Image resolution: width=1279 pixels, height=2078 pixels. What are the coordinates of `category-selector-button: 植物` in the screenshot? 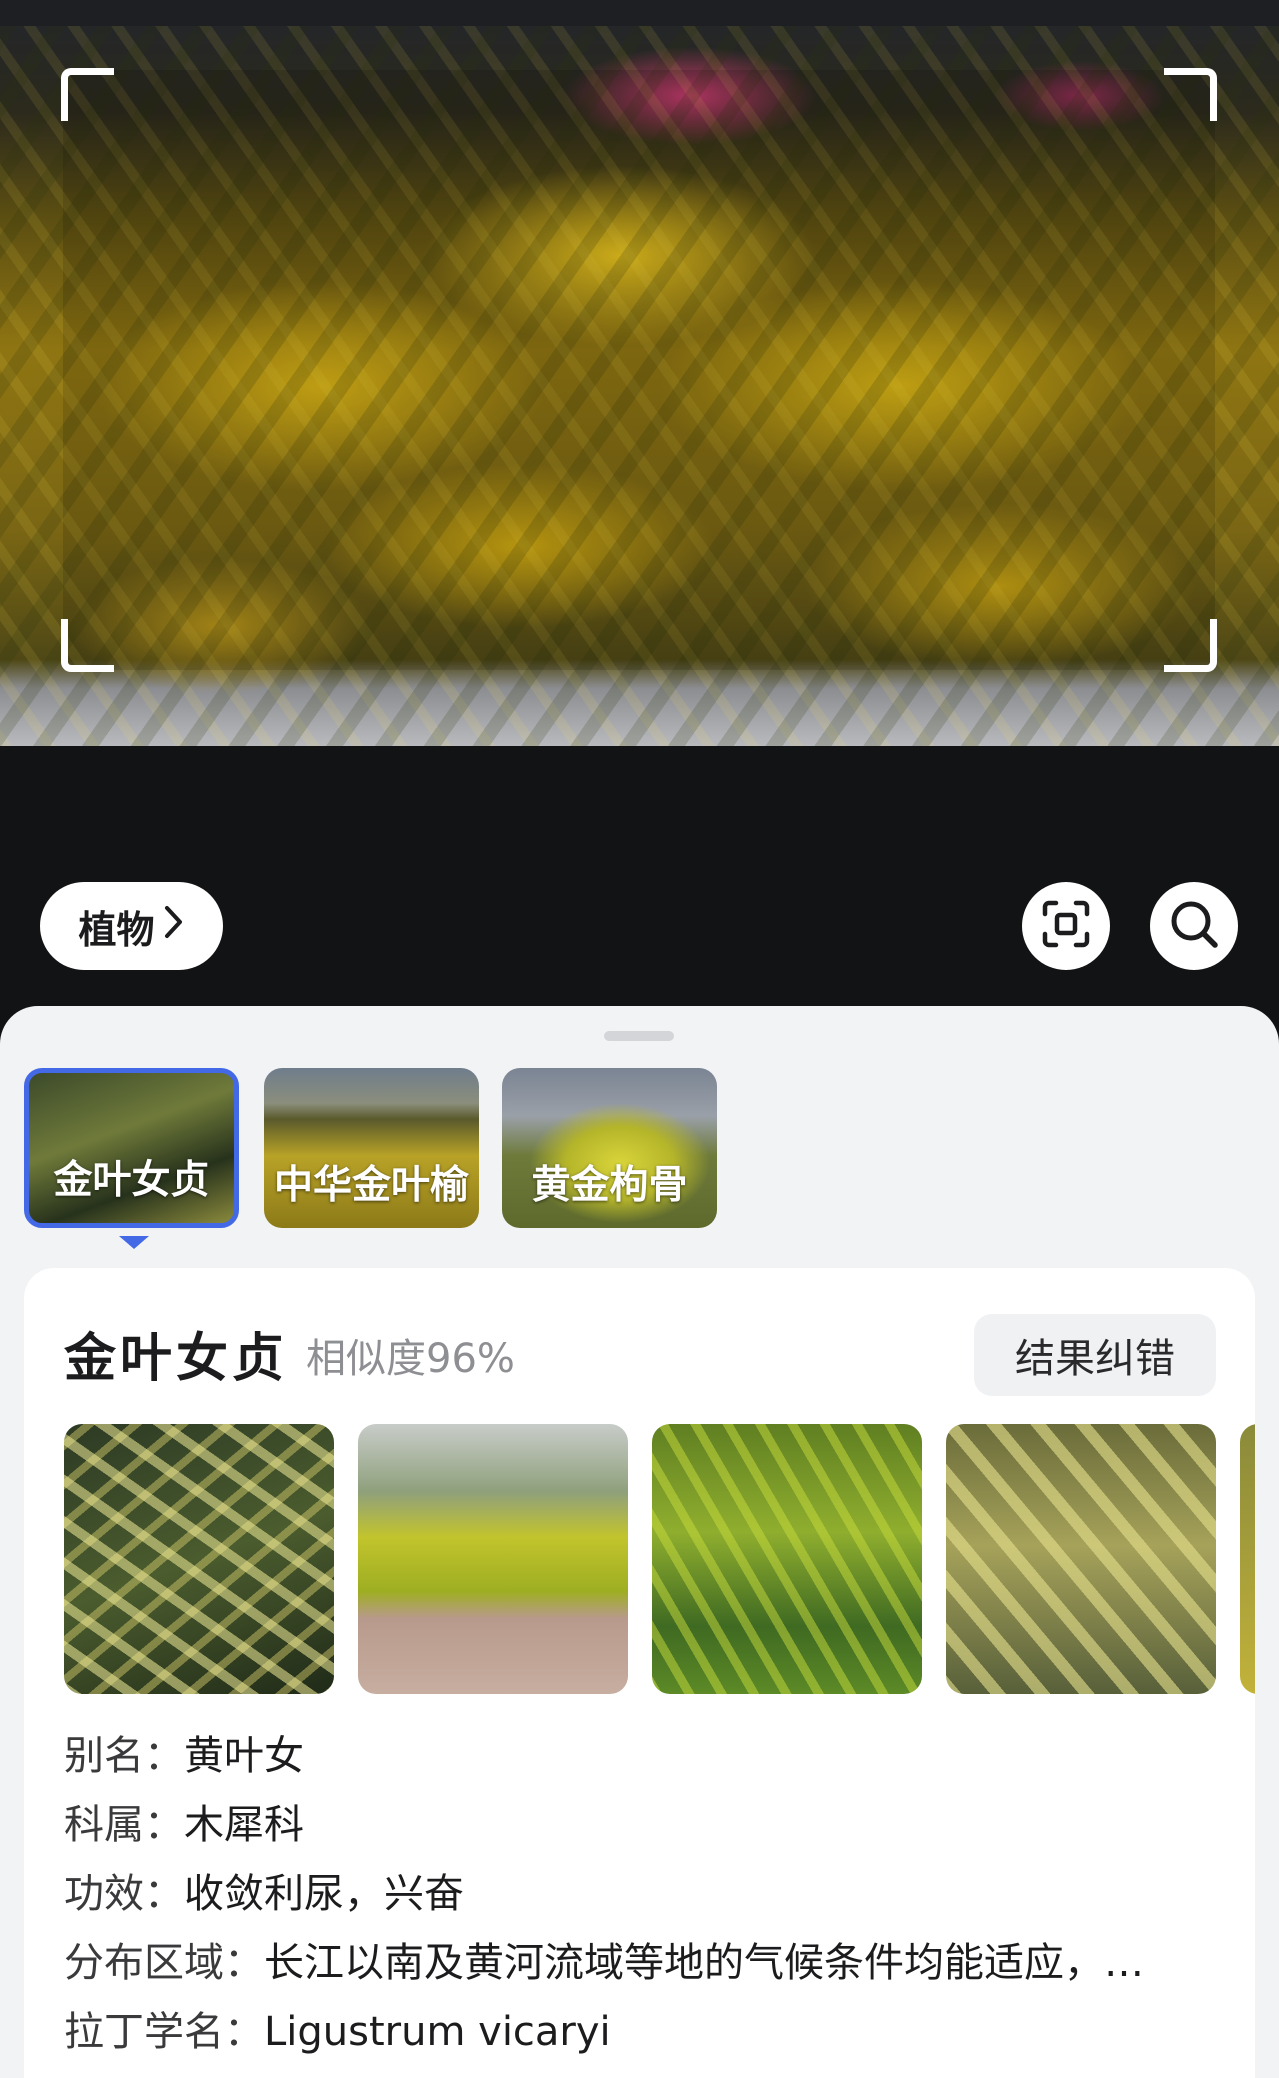 It's located at (131, 926).